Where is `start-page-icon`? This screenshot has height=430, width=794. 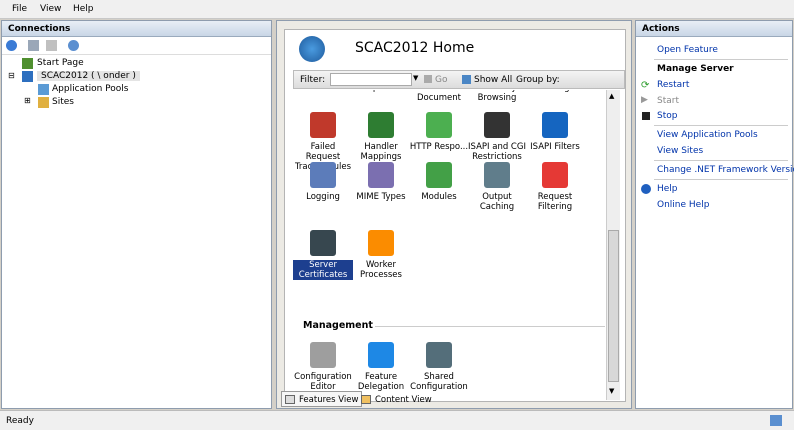
start-page-icon is located at coordinates (27, 63).